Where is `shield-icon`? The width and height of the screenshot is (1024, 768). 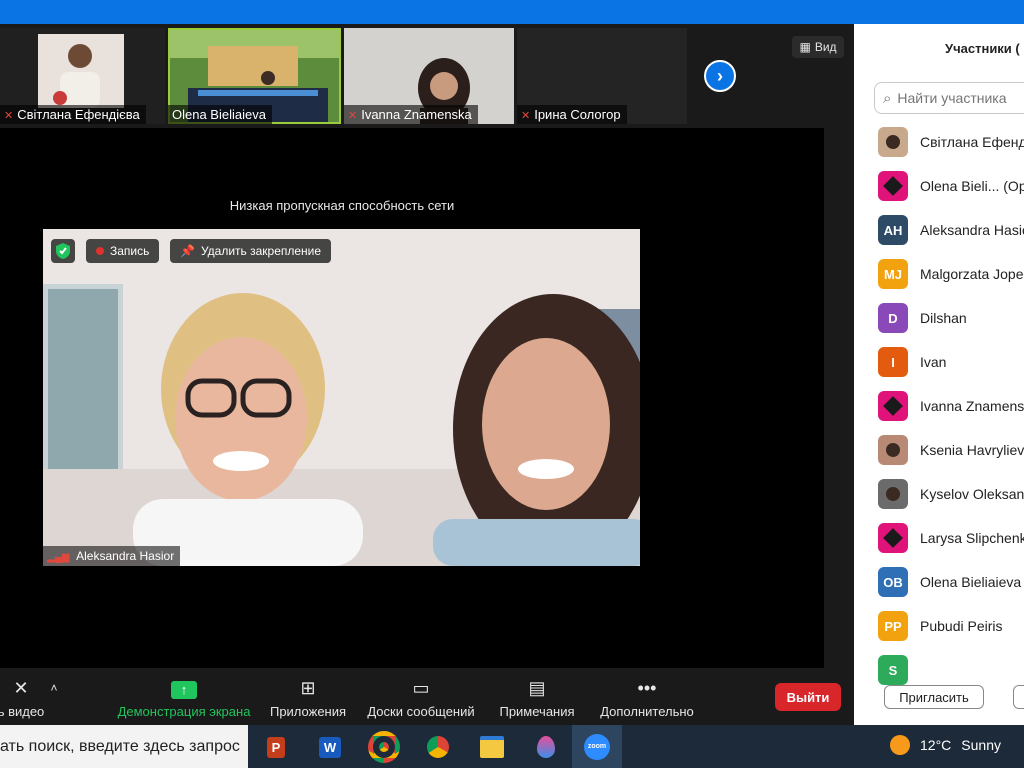 shield-icon is located at coordinates (63, 251).